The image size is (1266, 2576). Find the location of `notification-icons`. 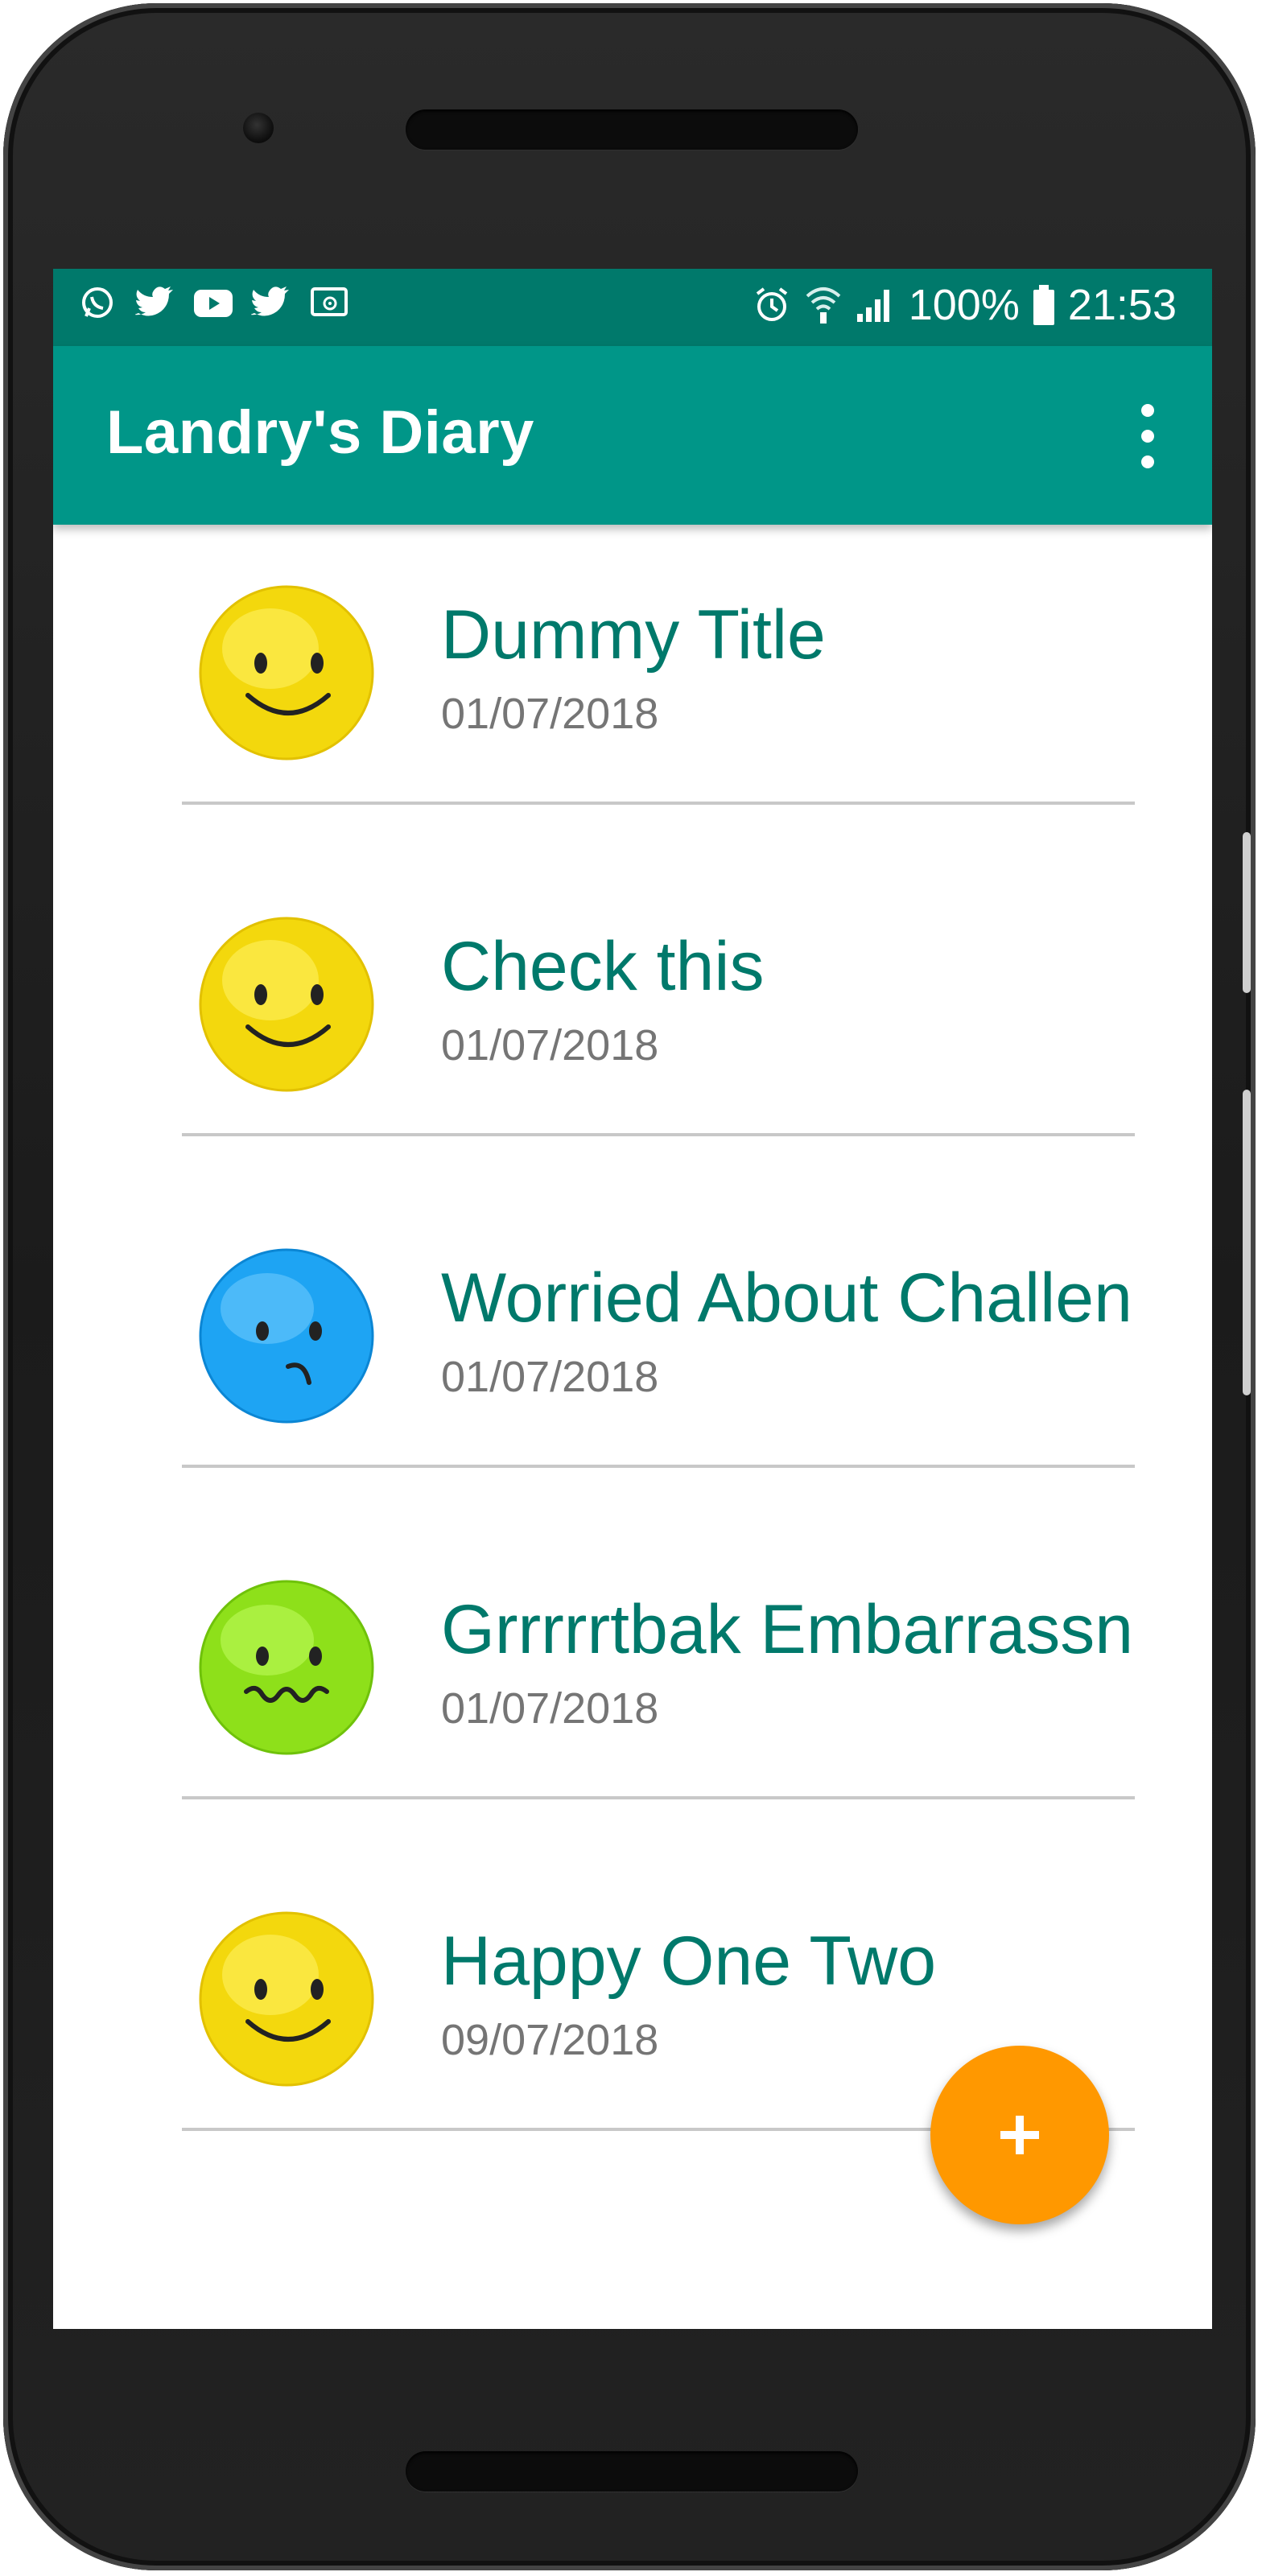

notification-icons is located at coordinates (213, 303).